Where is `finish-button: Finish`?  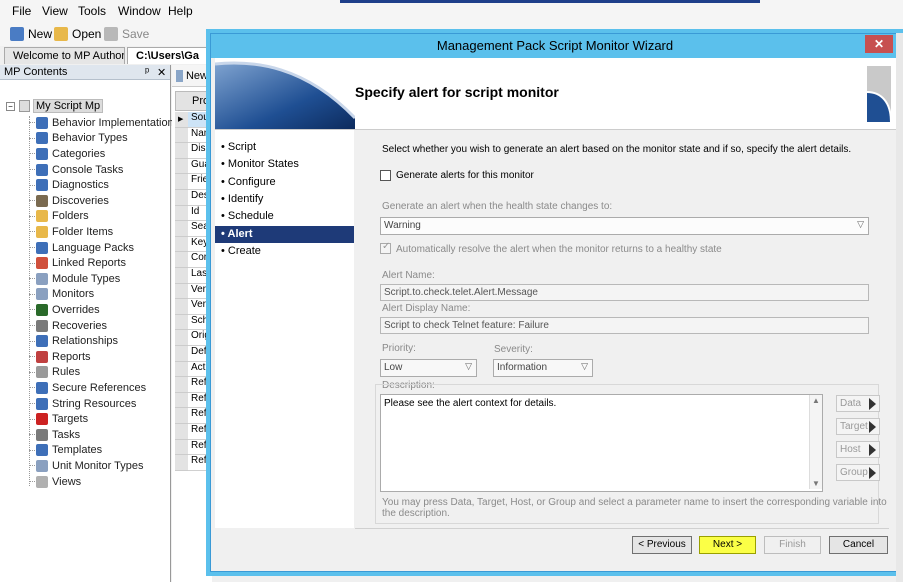
finish-button: Finish is located at coordinates (792, 545).